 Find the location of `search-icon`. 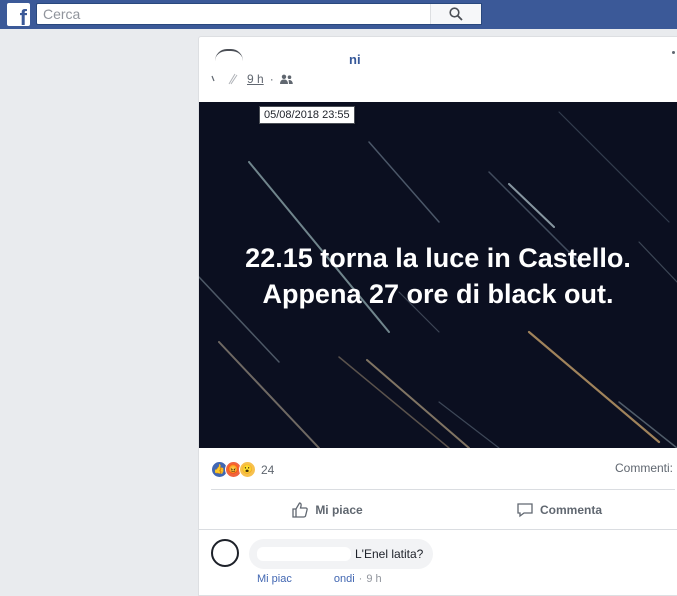

search-icon is located at coordinates (456, 14).